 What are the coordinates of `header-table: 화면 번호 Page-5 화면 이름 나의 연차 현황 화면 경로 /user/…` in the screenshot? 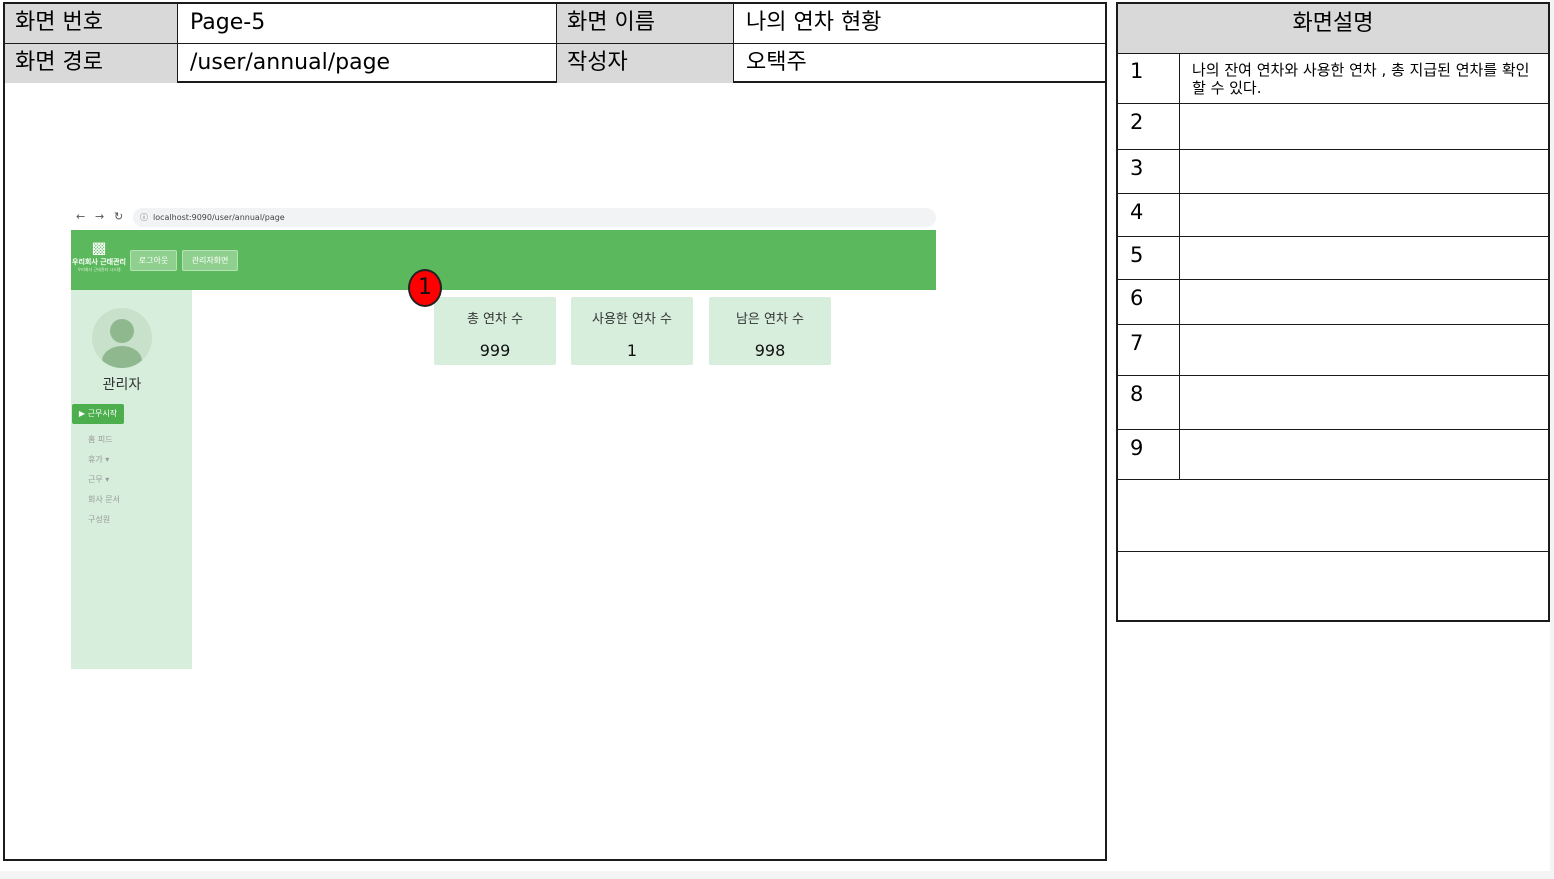 It's located at (555, 42).